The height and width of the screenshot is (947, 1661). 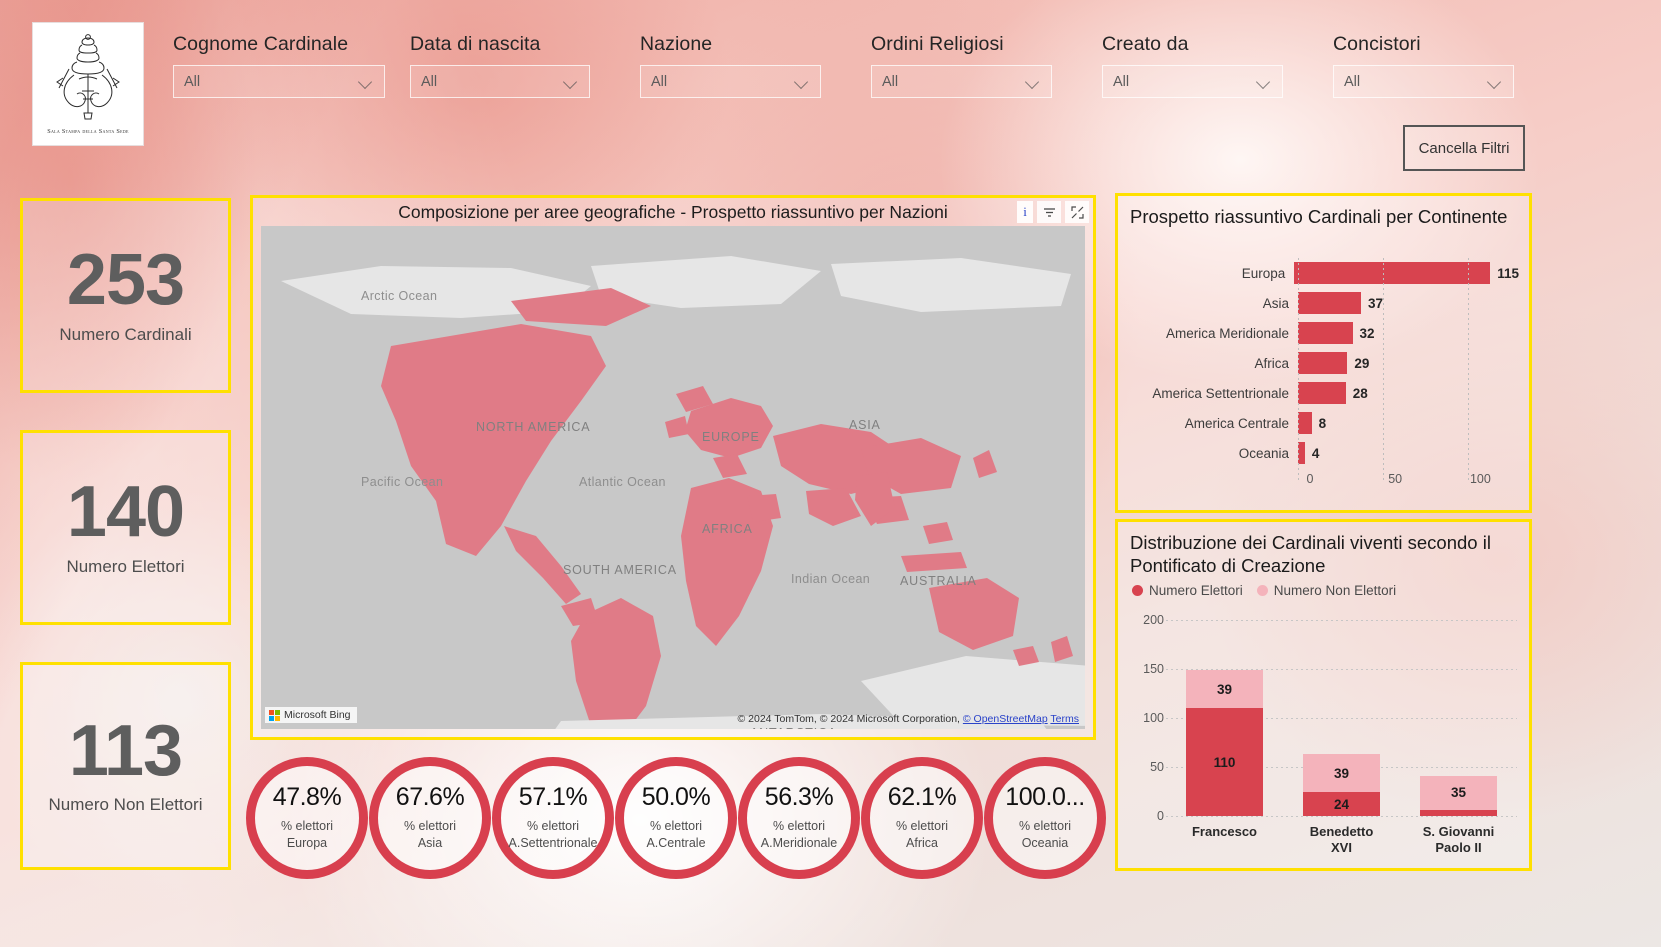 I want to click on stack-segment: 24, so click(x=1341, y=804).